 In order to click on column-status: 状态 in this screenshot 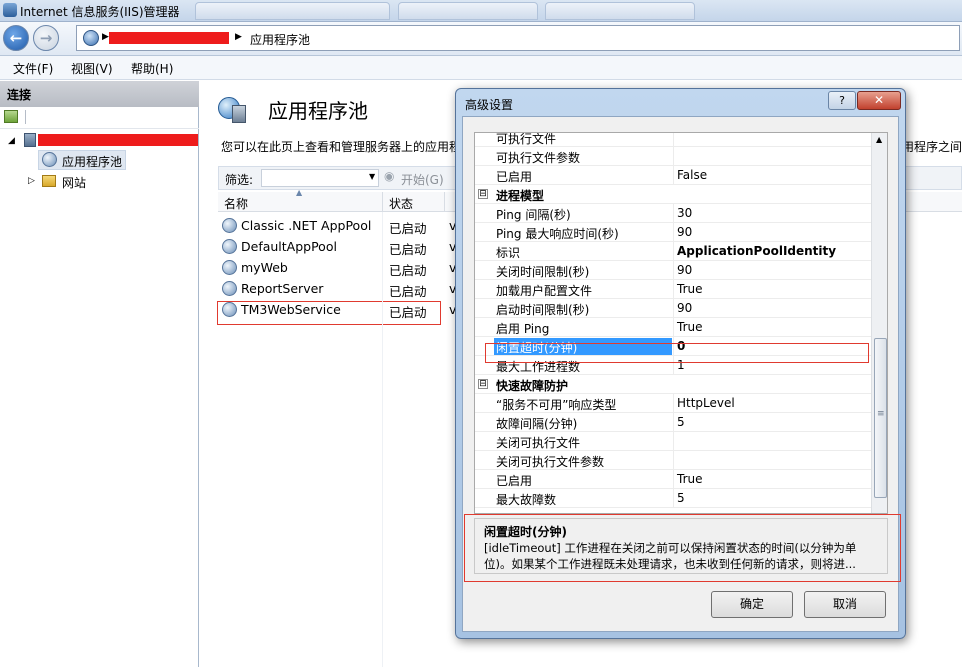, I will do `click(401, 203)`.